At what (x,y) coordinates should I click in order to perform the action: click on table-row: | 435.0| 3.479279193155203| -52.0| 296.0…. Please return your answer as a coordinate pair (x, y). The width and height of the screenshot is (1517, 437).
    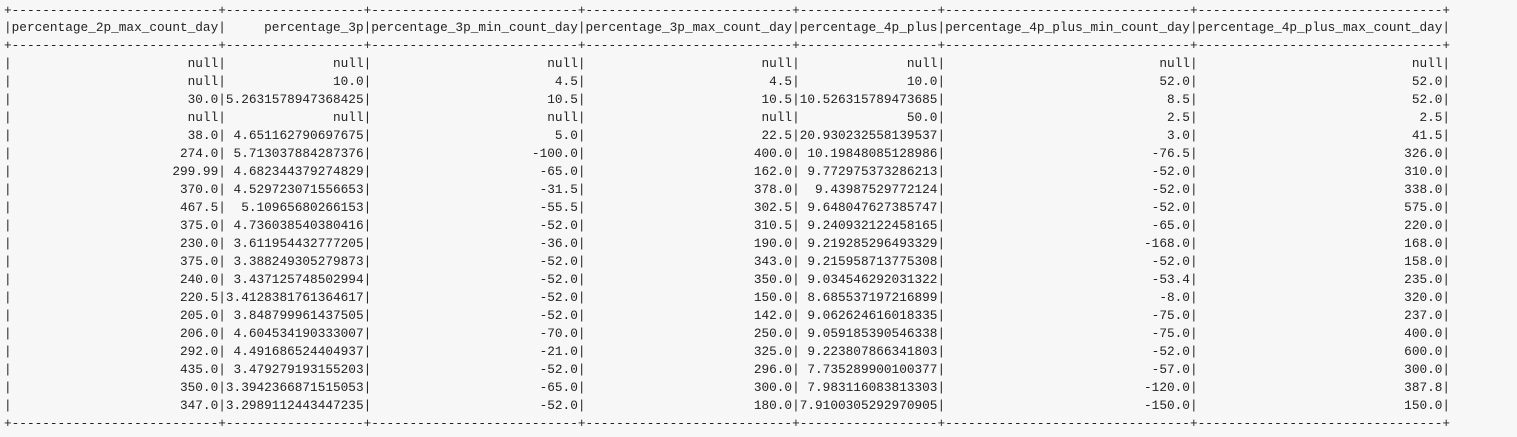
    Looking at the image, I should click on (727, 369).